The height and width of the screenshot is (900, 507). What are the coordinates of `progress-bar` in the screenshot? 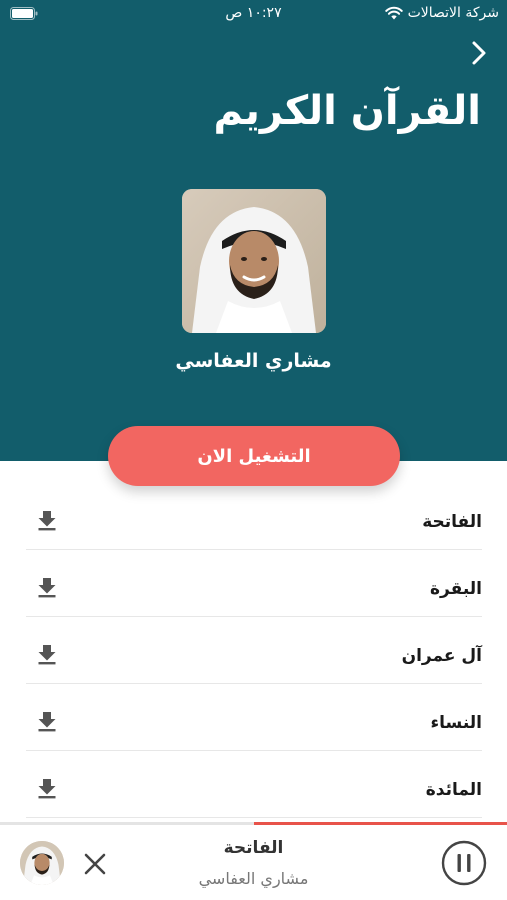 It's located at (253, 823).